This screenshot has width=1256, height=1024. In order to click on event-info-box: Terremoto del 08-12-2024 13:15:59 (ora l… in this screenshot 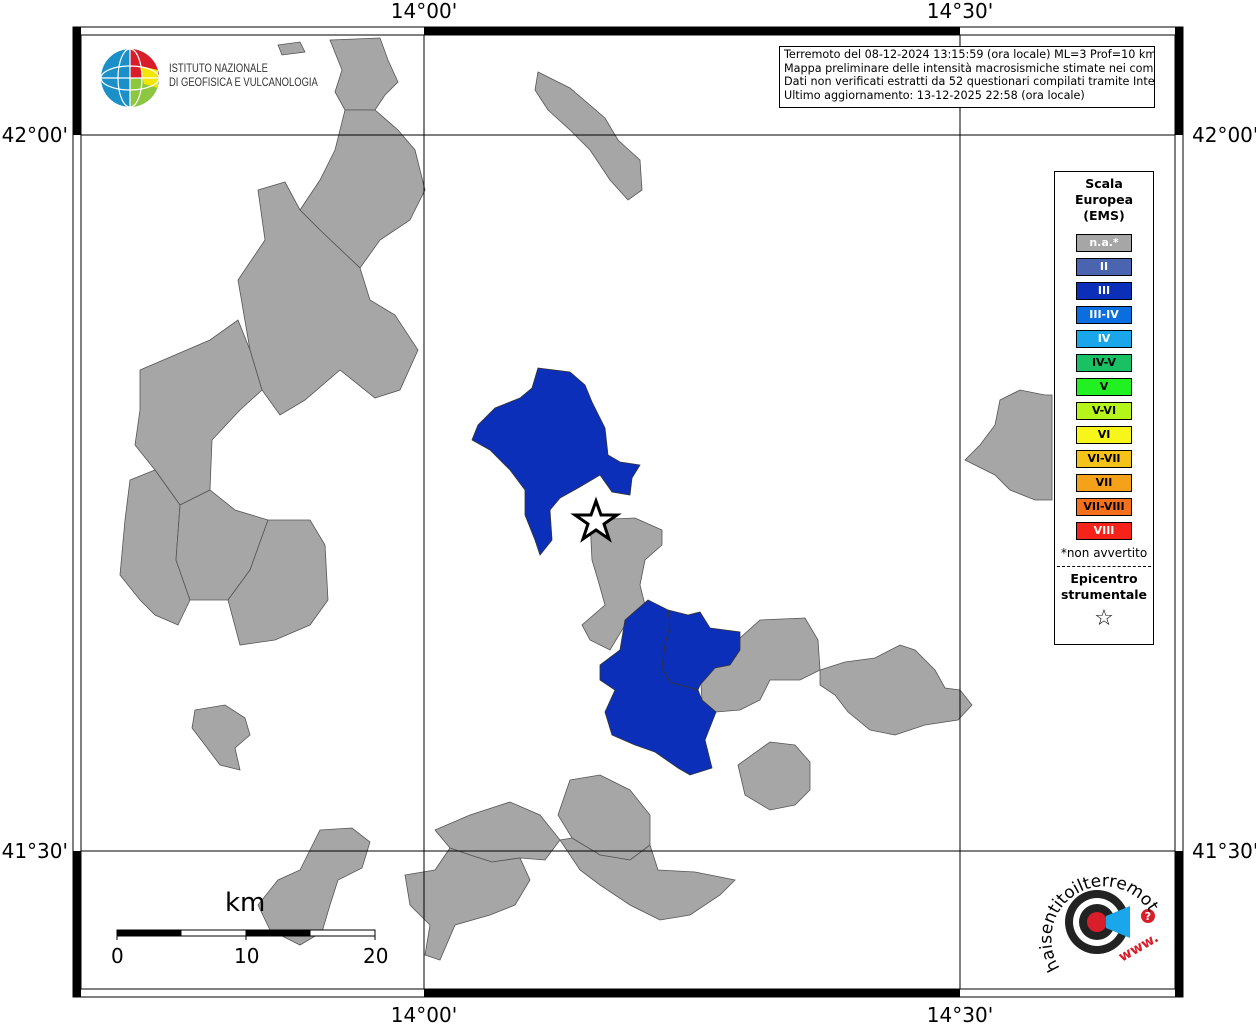, I will do `click(967, 77)`.